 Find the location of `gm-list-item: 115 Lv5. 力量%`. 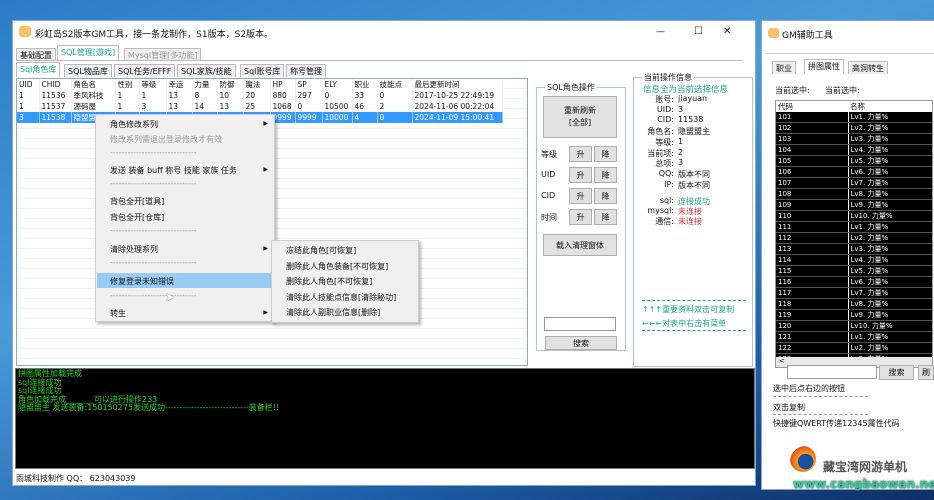

gm-list-item: 115 Lv5. 力量% is located at coordinates (854, 271).